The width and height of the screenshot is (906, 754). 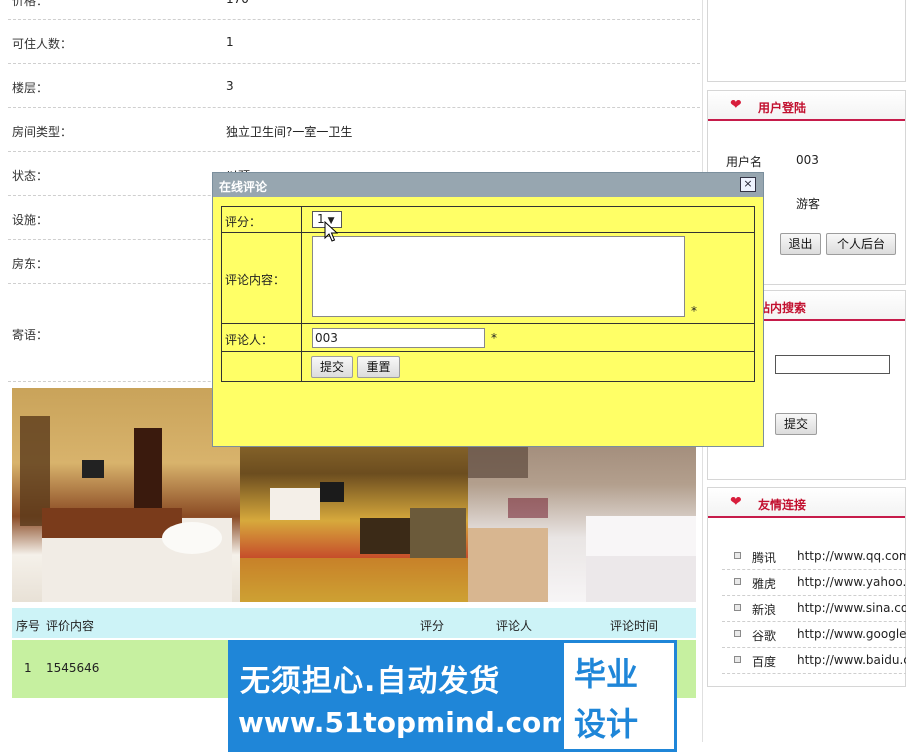 I want to click on detail-label: 楼层：, so click(x=30, y=88).